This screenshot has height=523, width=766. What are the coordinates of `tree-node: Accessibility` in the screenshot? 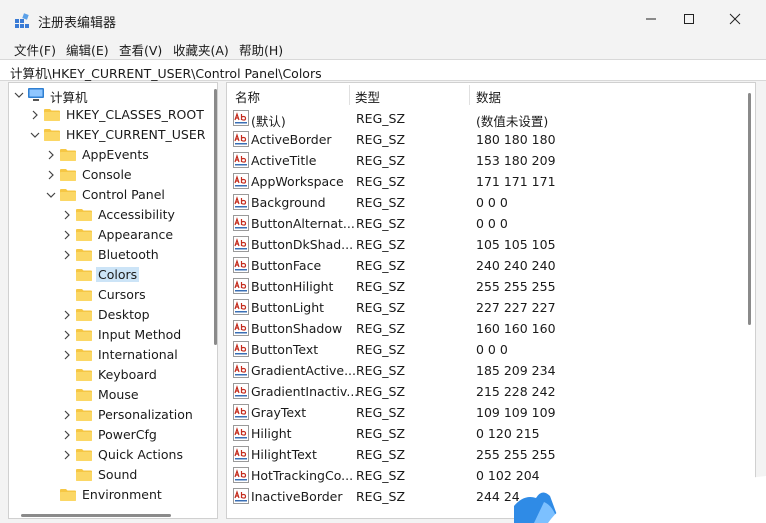 It's located at (109, 215).